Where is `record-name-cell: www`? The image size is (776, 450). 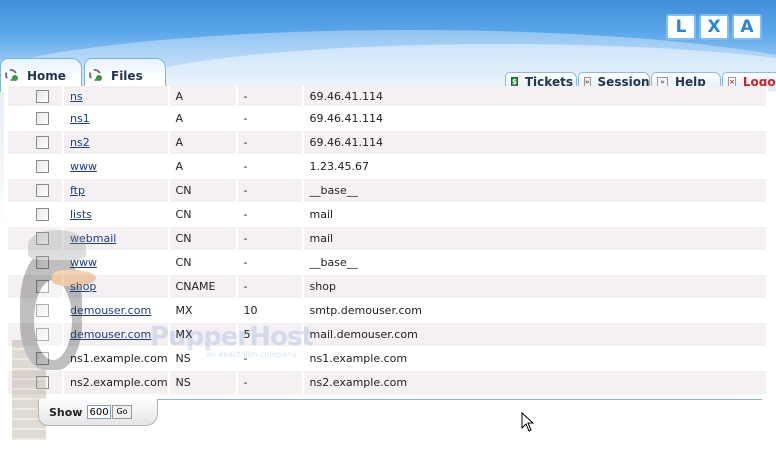 record-name-cell: www is located at coordinates (117, 167).